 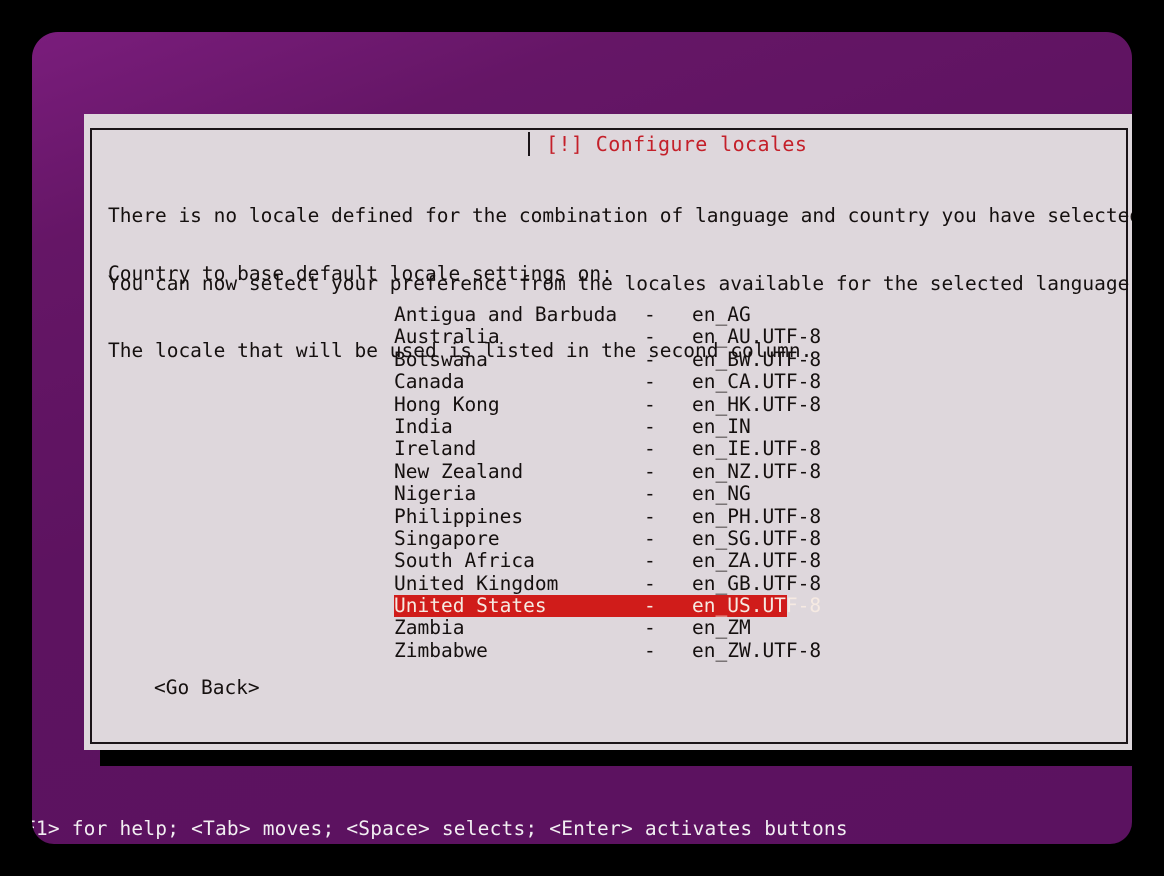 What do you see at coordinates (721, 628) in the screenshot?
I see `locale-code: en_ZM` at bounding box center [721, 628].